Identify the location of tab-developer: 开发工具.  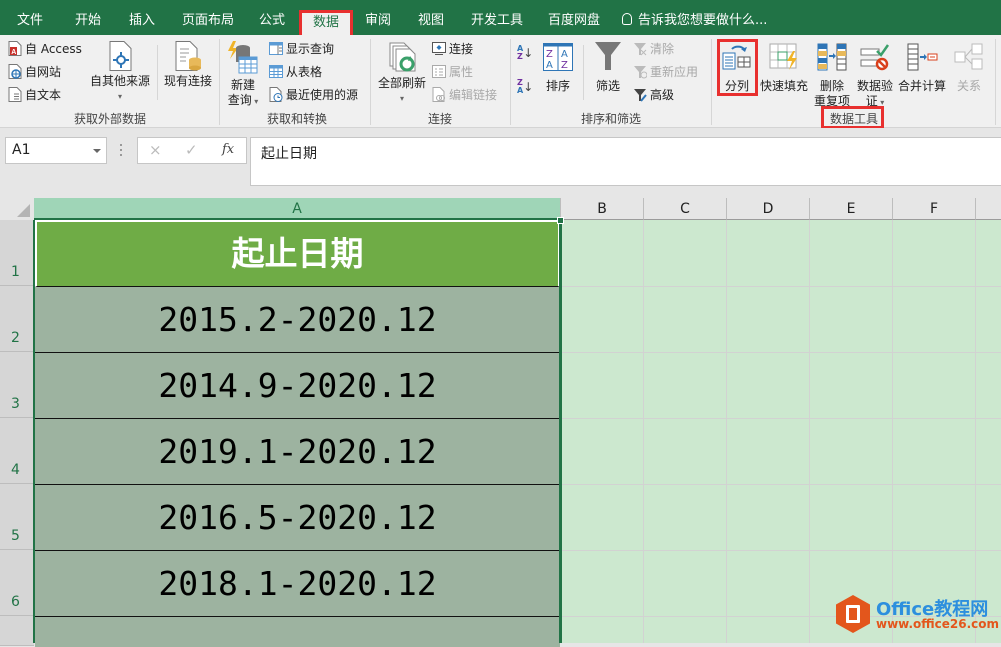
(497, 22).